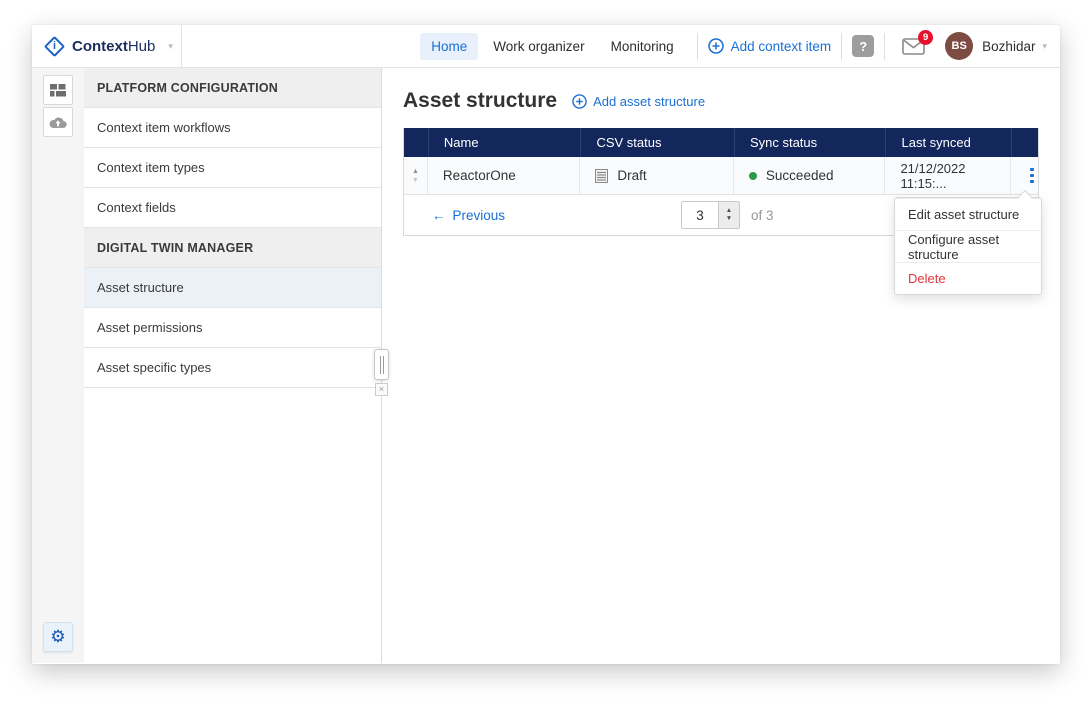  I want to click on cloud-upload-button, so click(58, 122).